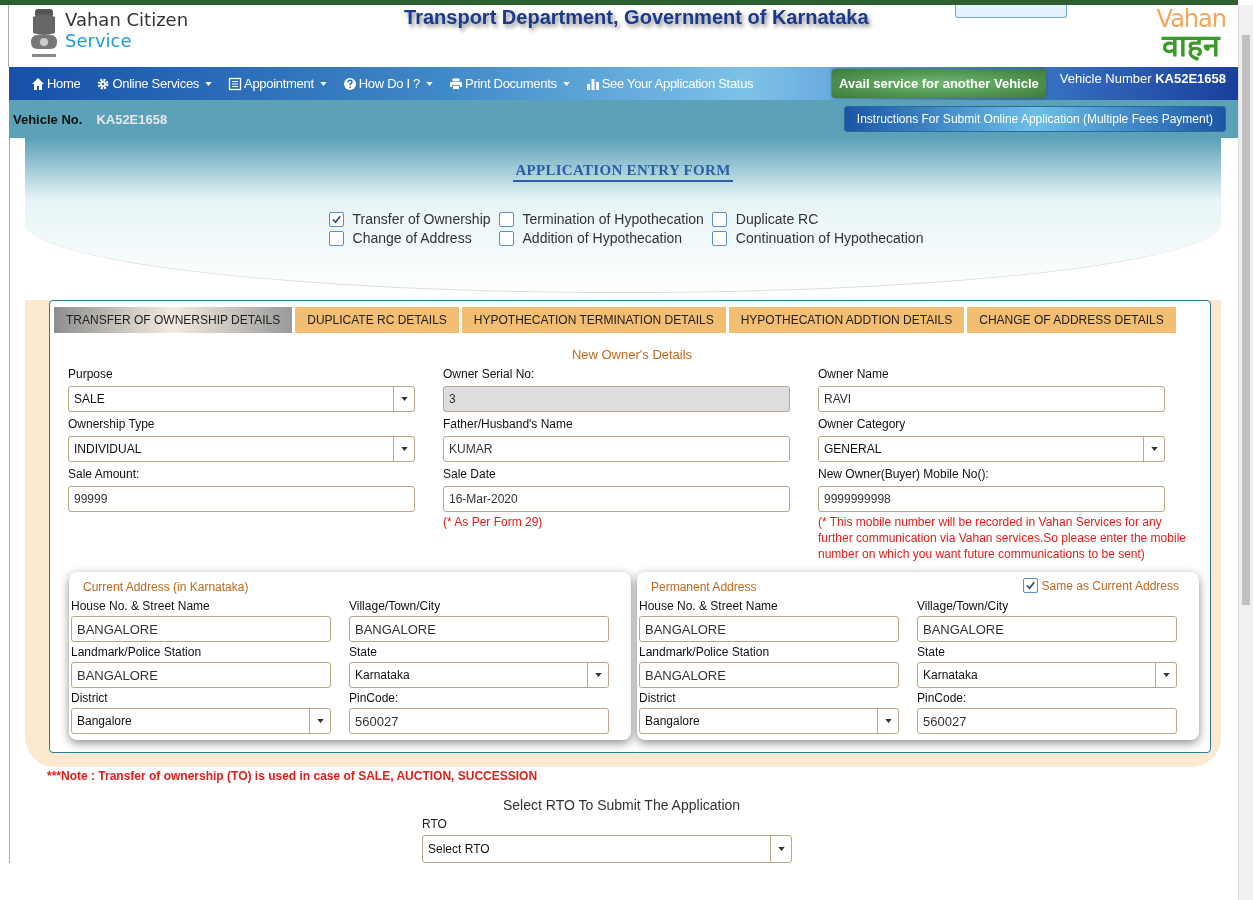 Image resolution: width=1253 pixels, height=900 pixels. I want to click on input-field: 3, so click(616, 399).